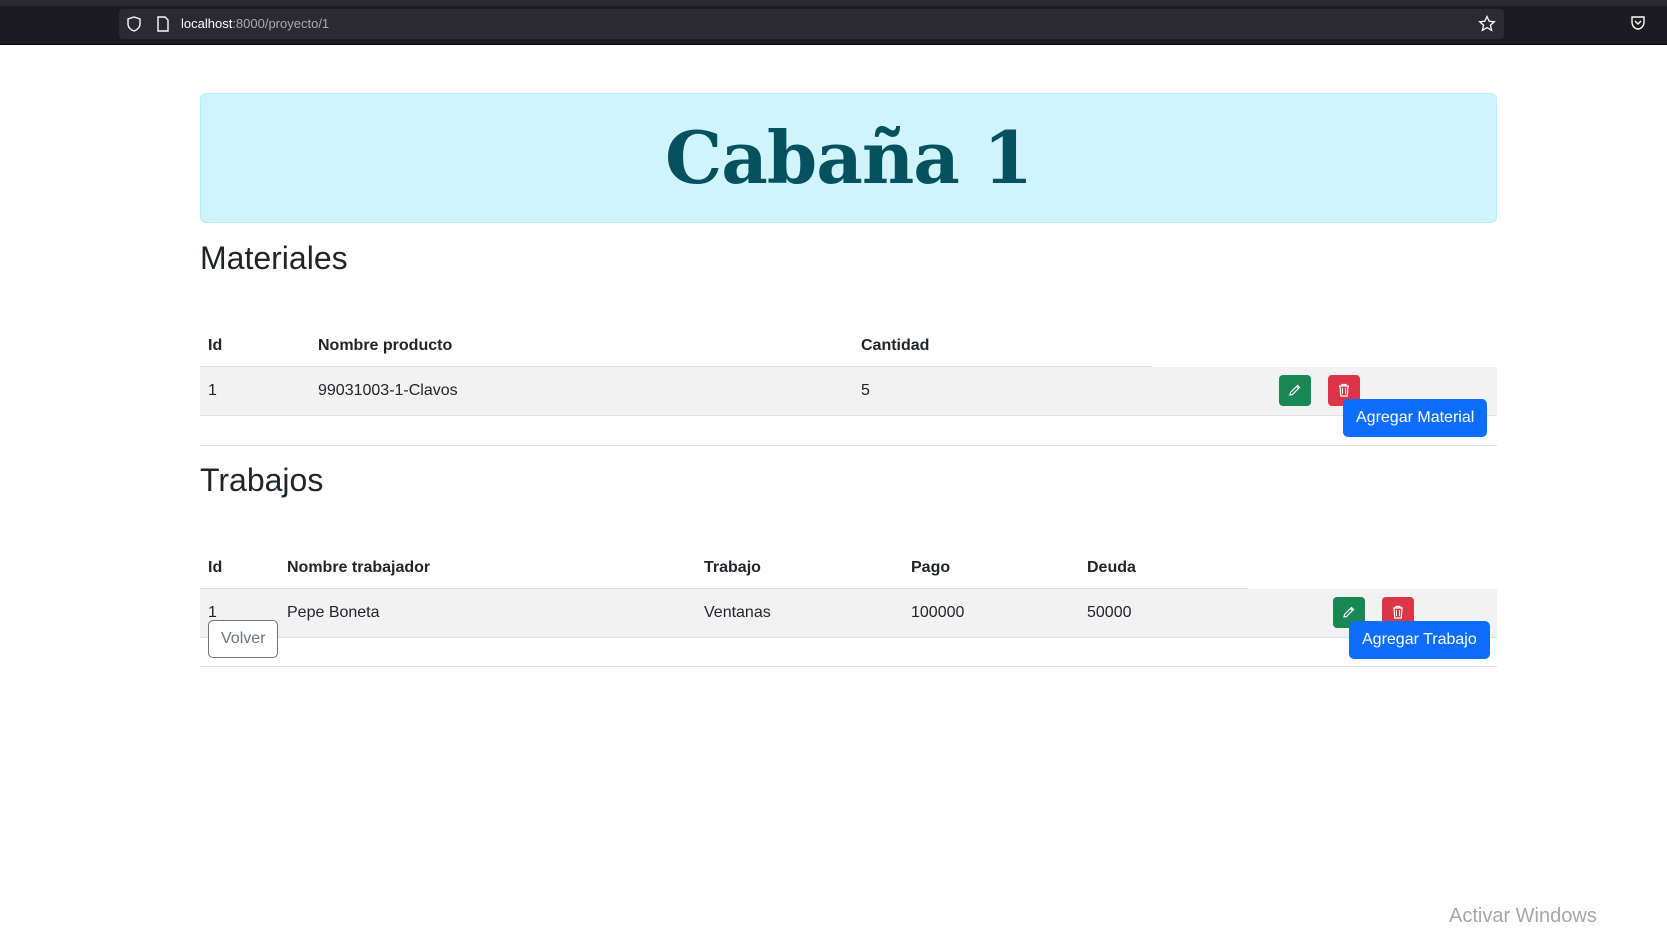 The image size is (1667, 938). Describe the element at coordinates (134, 26) in the screenshot. I see `shield-icon` at that location.